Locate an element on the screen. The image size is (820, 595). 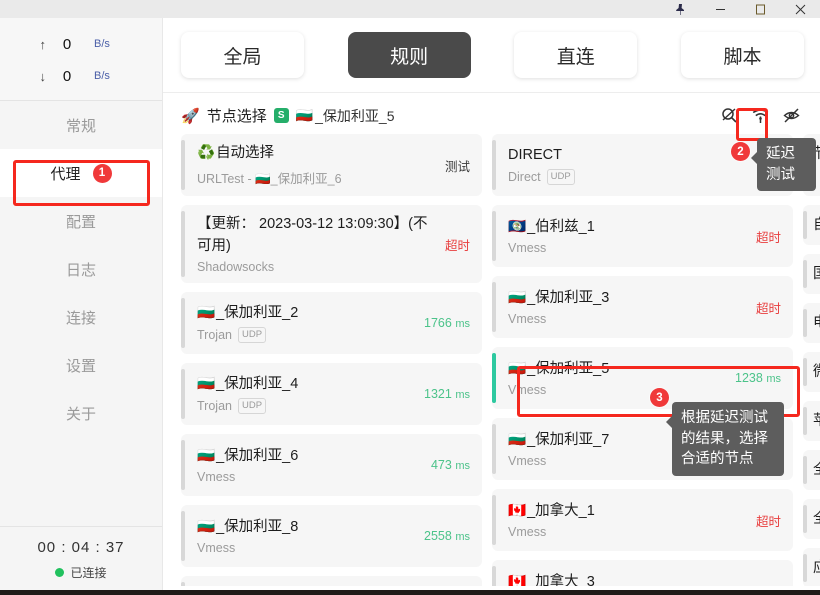
proxy-type: Direct UDP is located at coordinates (640, 177).